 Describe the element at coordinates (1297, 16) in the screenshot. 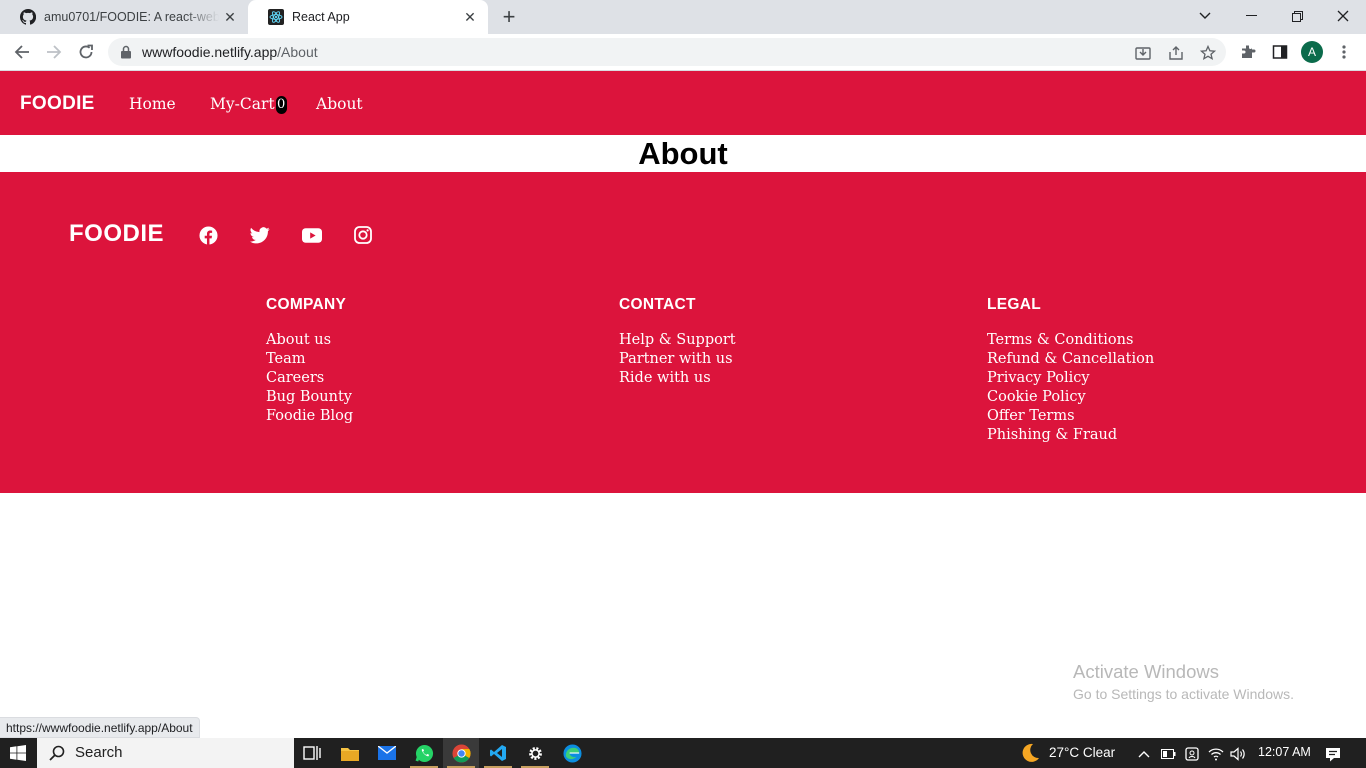

I see `restore-button` at that location.